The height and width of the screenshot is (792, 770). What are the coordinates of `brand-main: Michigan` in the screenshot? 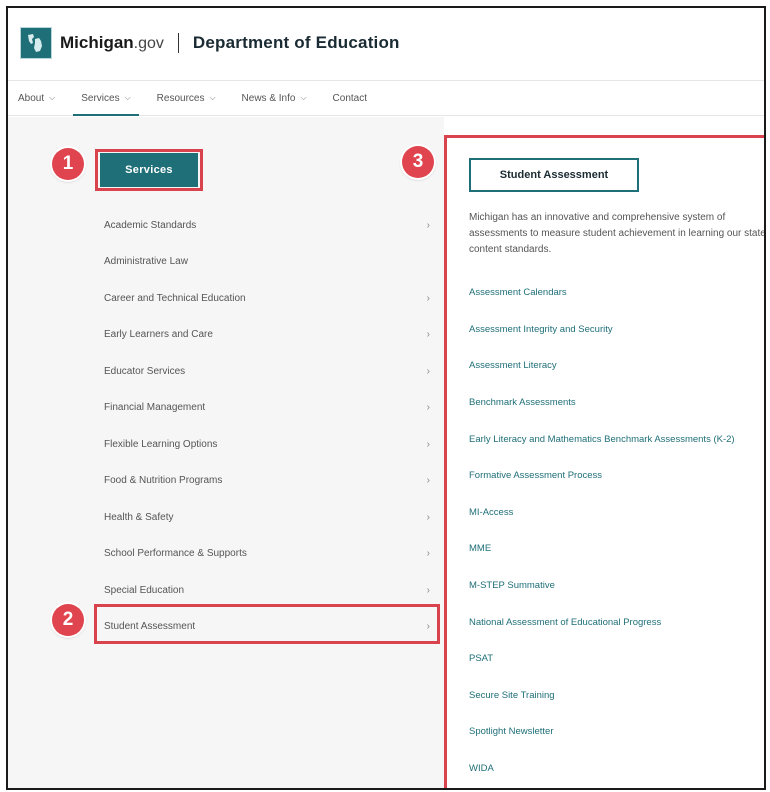 It's located at (97, 42).